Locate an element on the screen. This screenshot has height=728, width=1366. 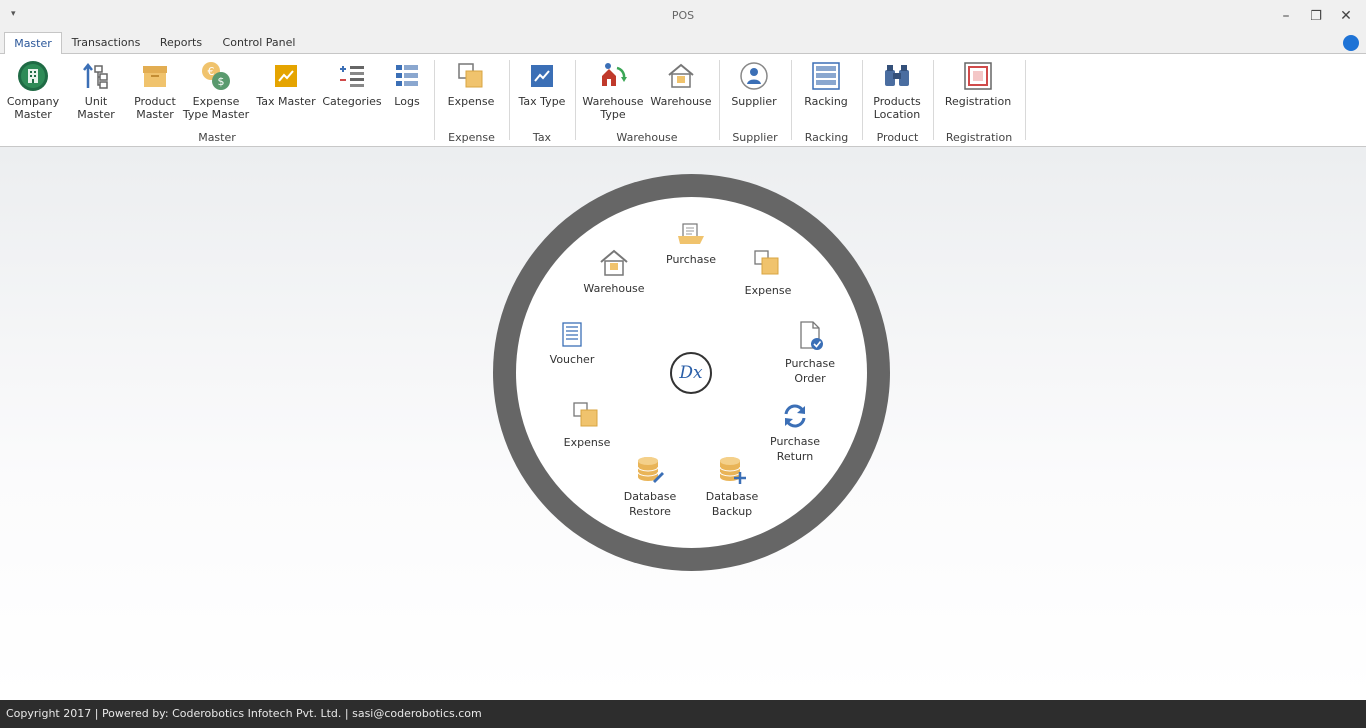
currency-coins-icon: € $ is located at coordinates (216, 76).